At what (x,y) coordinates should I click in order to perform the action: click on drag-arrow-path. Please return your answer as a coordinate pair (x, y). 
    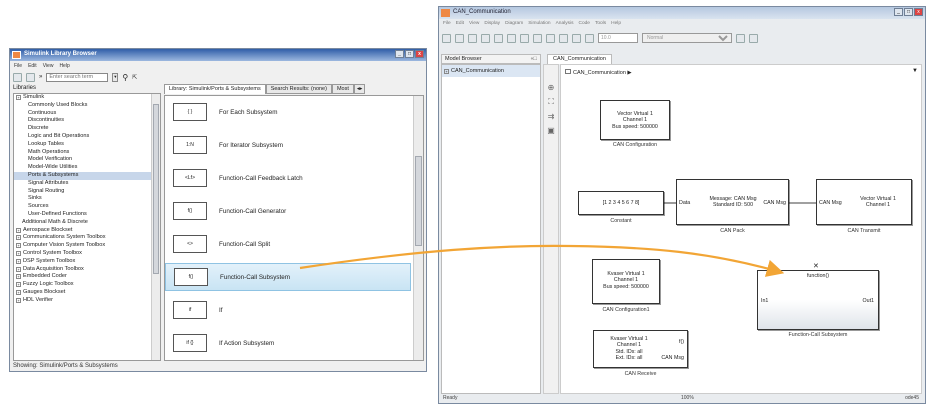
    Looking at the image, I should click on (542, 260).